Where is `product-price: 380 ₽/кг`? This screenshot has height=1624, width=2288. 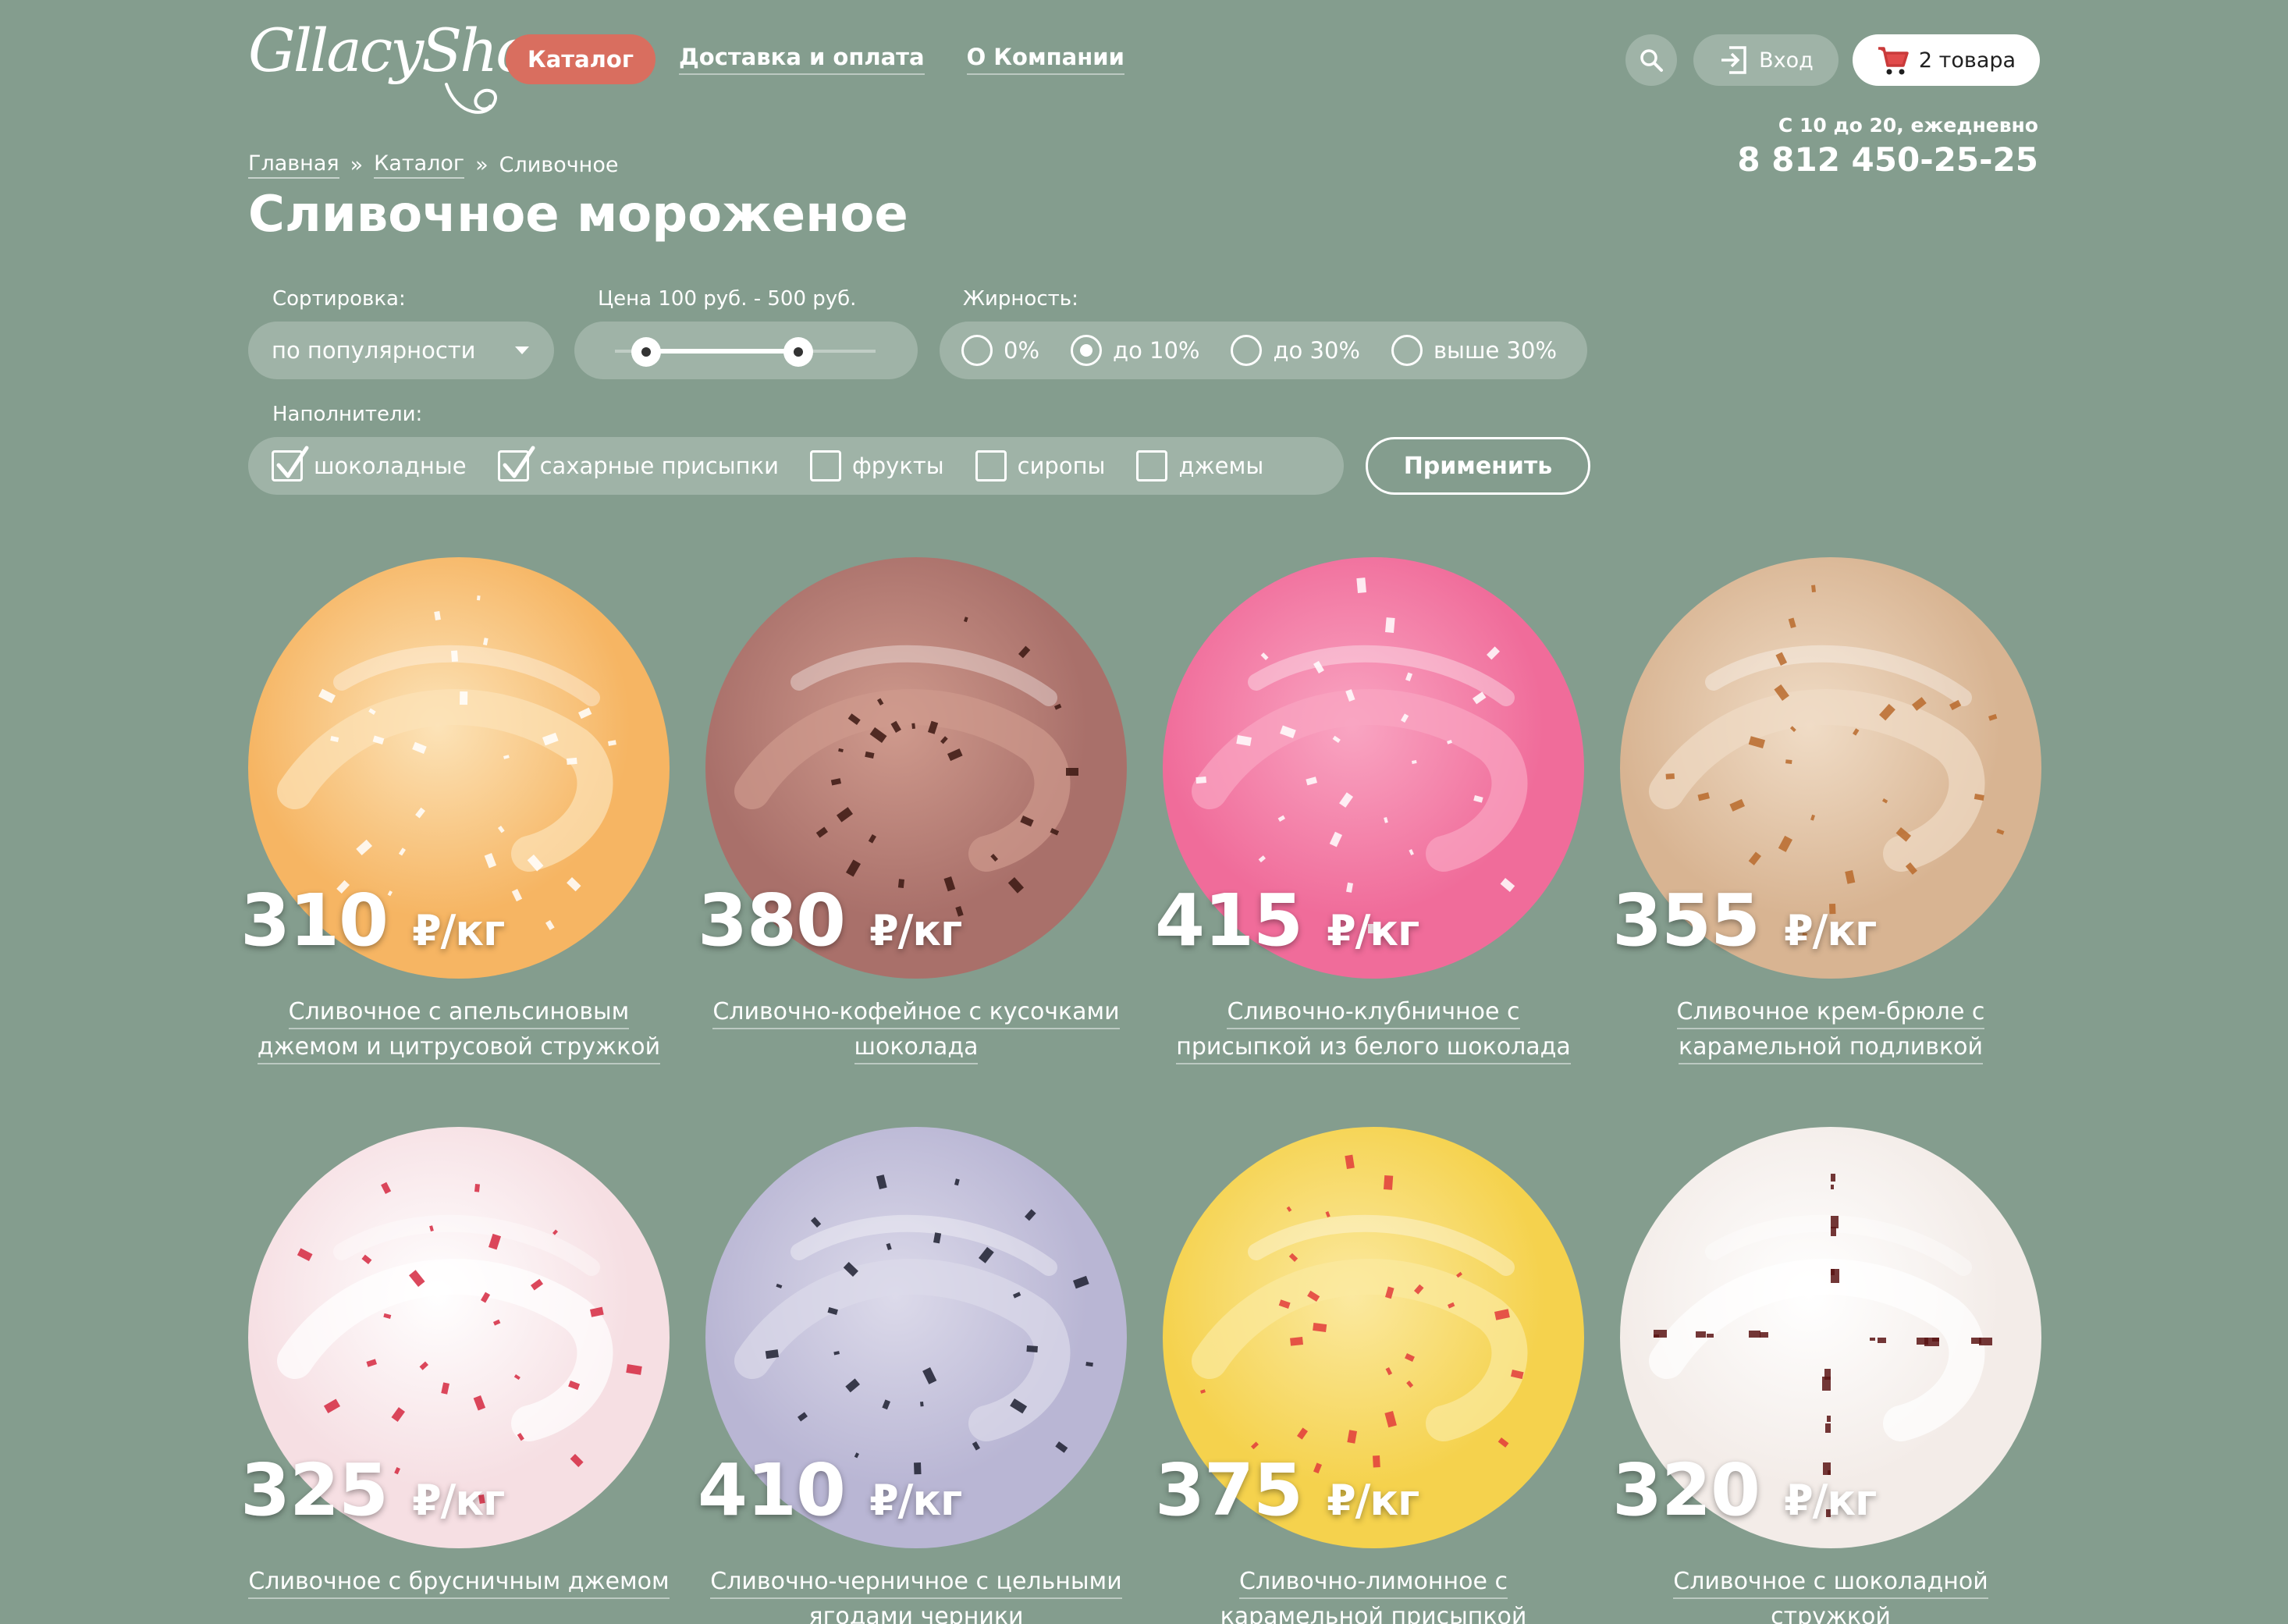 product-price: 380 ₽/кг is located at coordinates (830, 920).